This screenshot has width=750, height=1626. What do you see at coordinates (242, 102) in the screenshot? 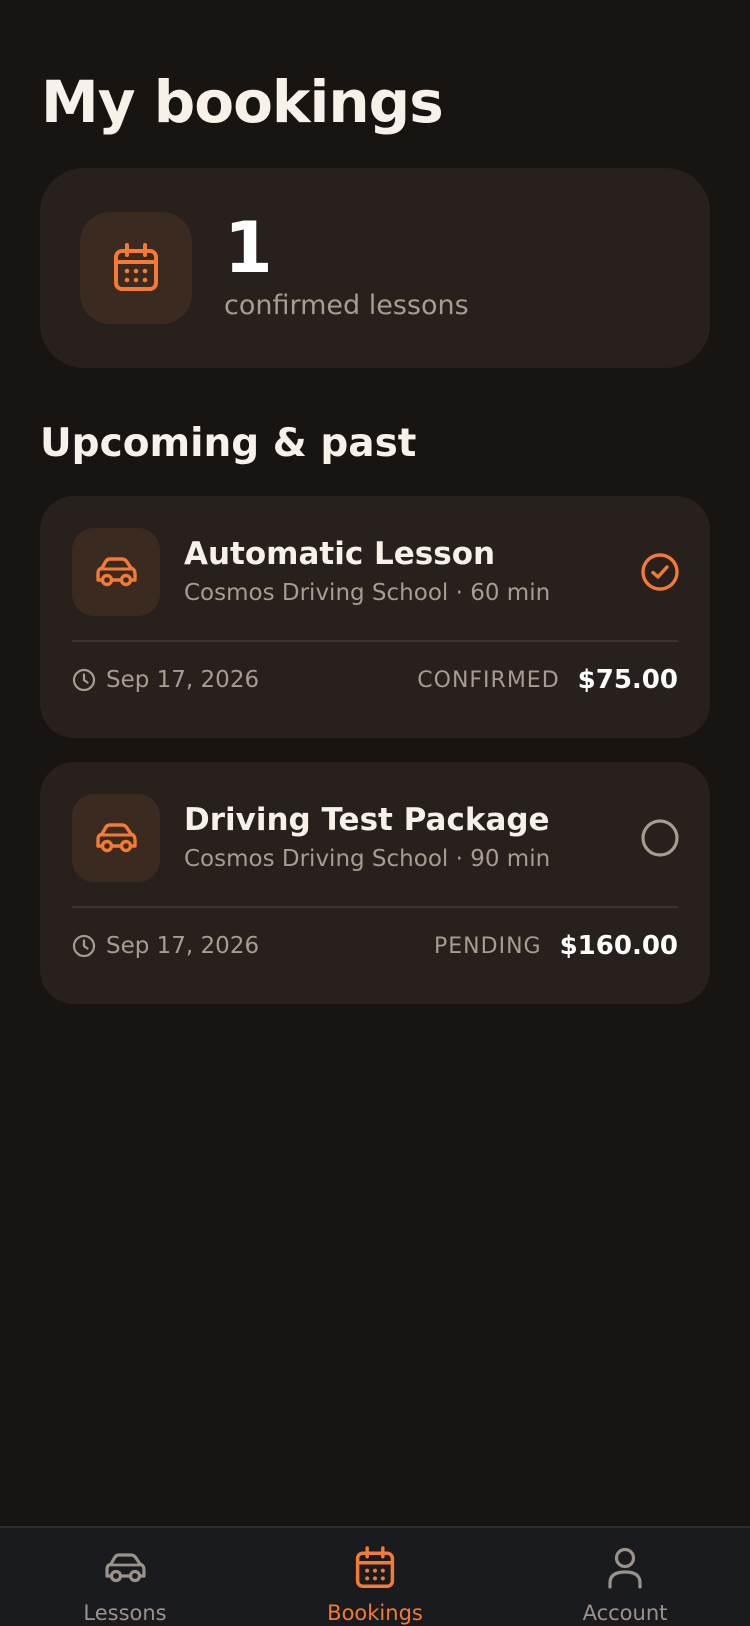
I see `page-title: My bookings` at bounding box center [242, 102].